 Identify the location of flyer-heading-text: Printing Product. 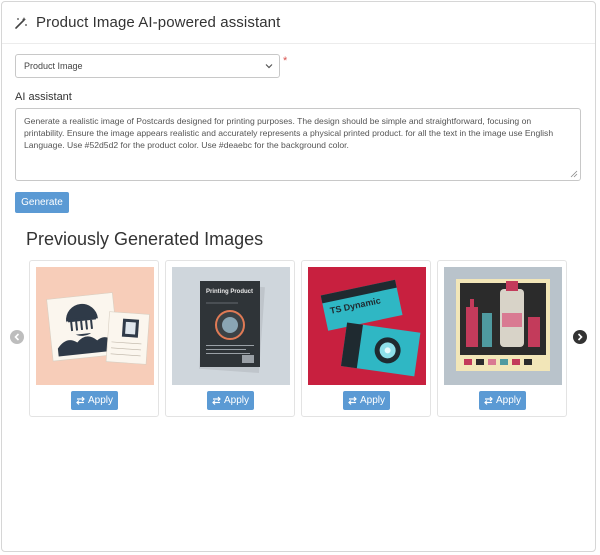
(229, 292).